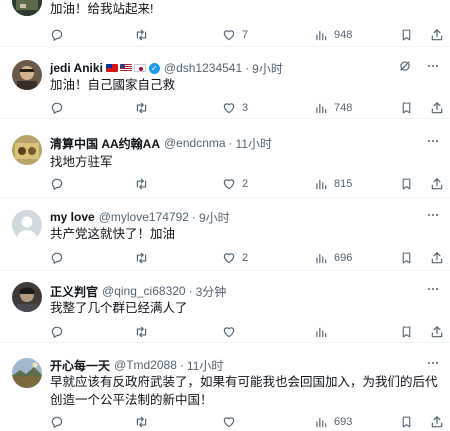 Image resolution: width=450 pixels, height=431 pixels. I want to click on reply-icon, so click(57, 184).